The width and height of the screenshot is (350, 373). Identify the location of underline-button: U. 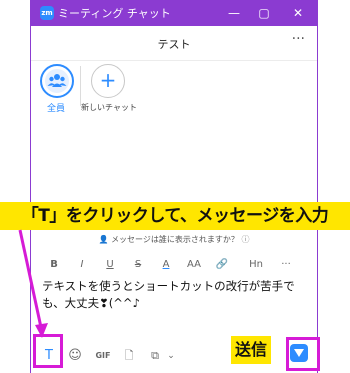
(110, 265).